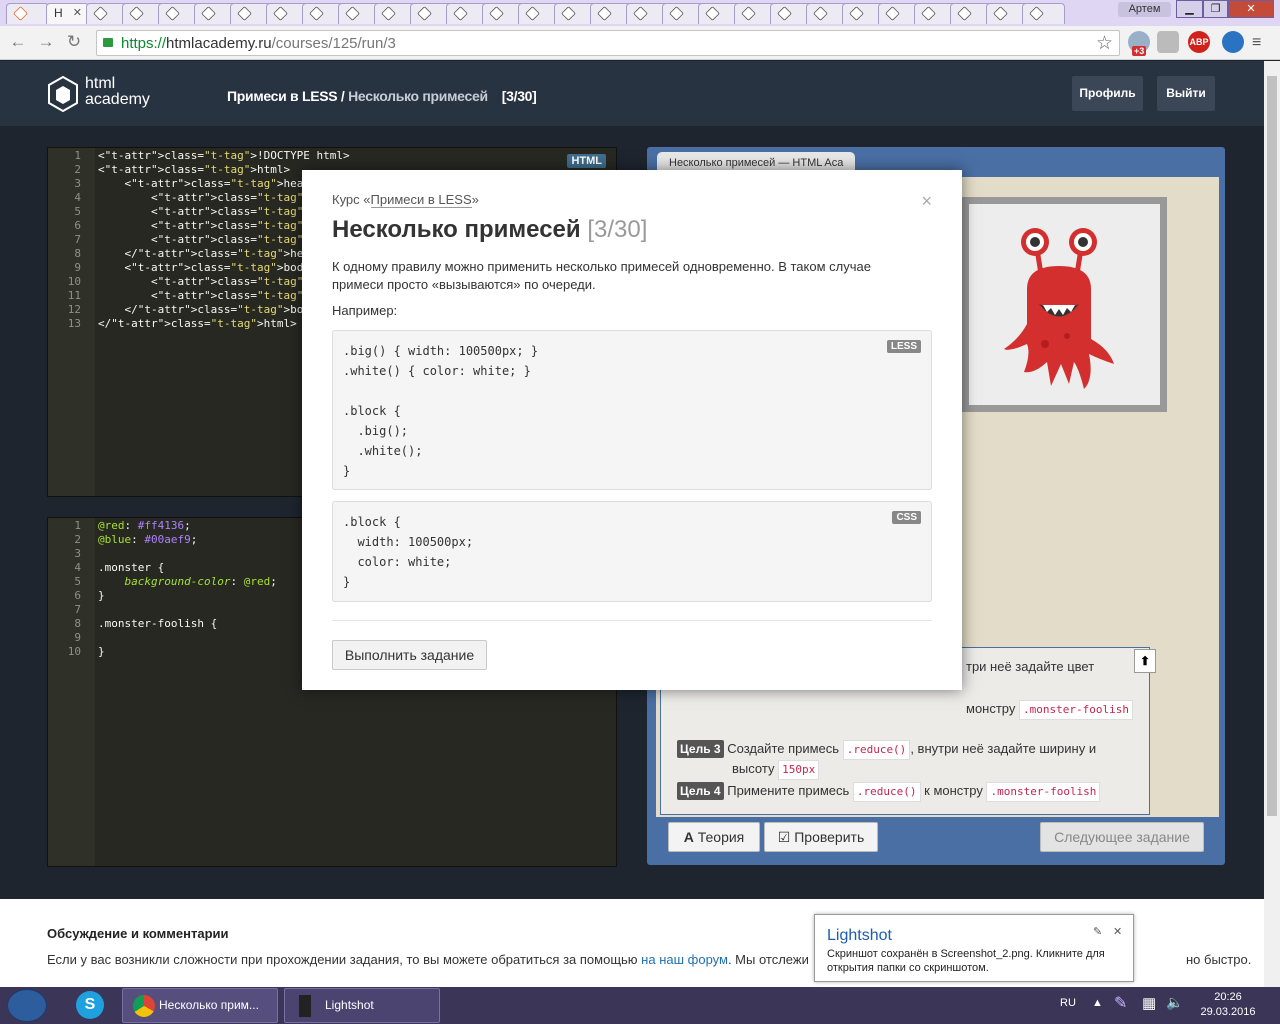  I want to click on clock: 20:26 29.03.2016, so click(1228, 1005).